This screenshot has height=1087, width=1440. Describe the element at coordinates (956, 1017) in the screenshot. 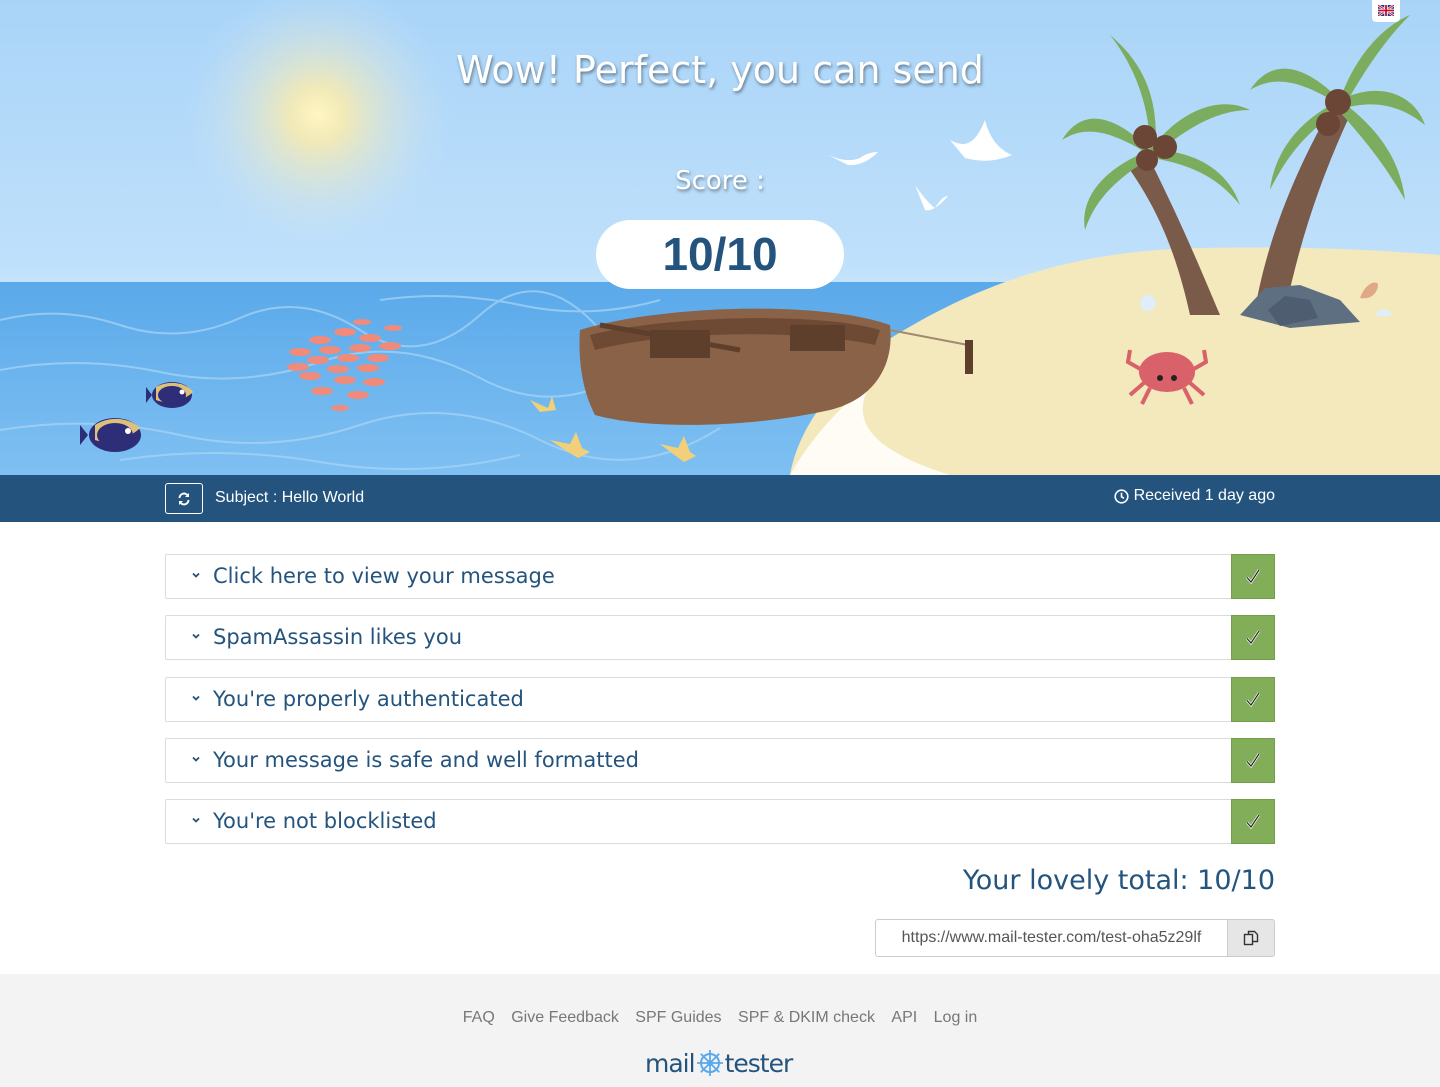

I see `footer-link-login: Log in` at that location.